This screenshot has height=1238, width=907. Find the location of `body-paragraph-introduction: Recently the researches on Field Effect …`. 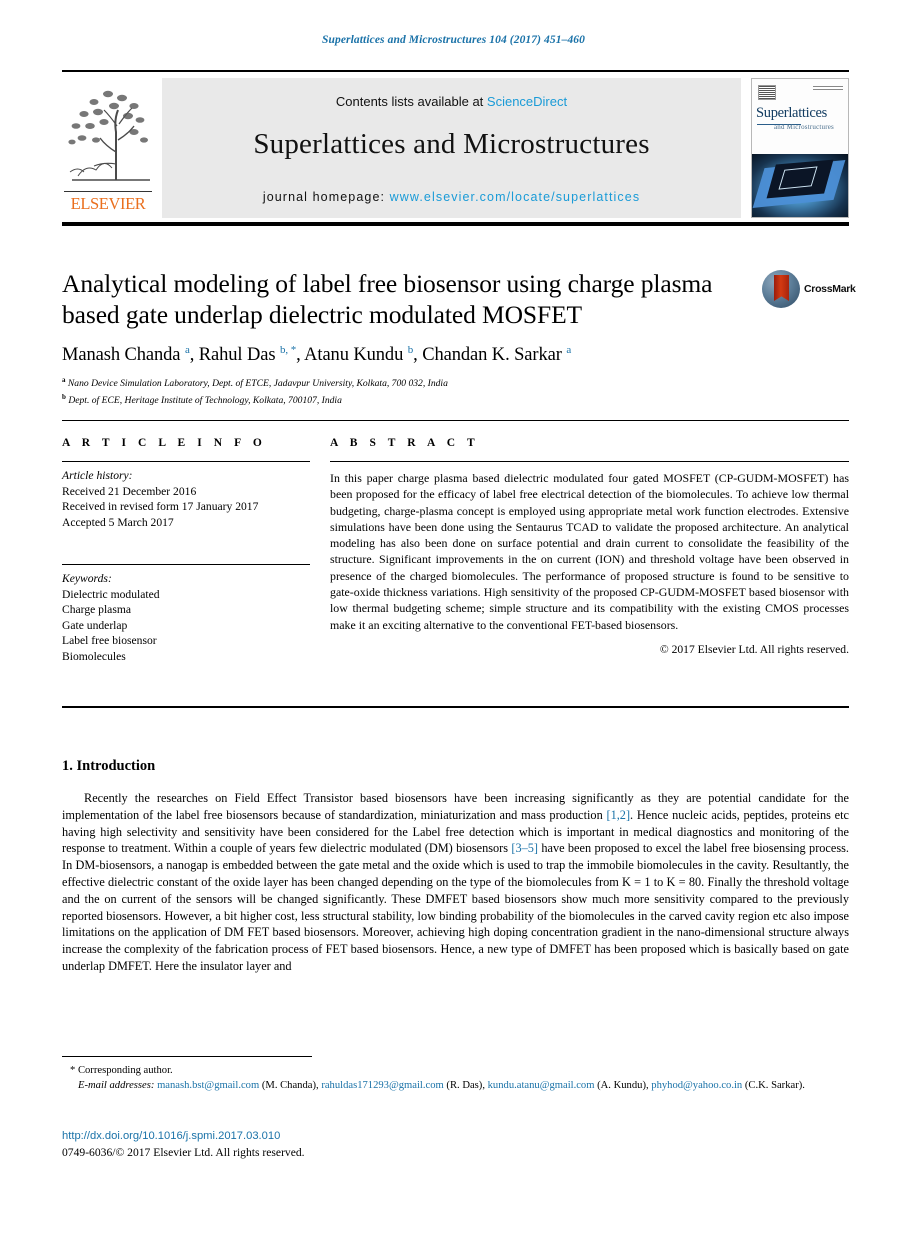

body-paragraph-introduction: Recently the researches on Field Effect … is located at coordinates (455, 882).